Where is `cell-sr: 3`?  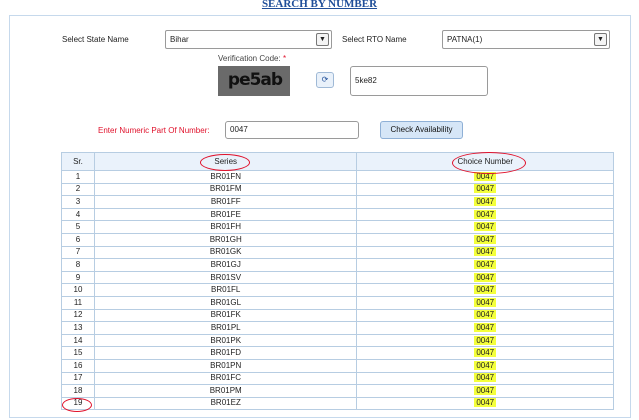 cell-sr: 3 is located at coordinates (78, 202).